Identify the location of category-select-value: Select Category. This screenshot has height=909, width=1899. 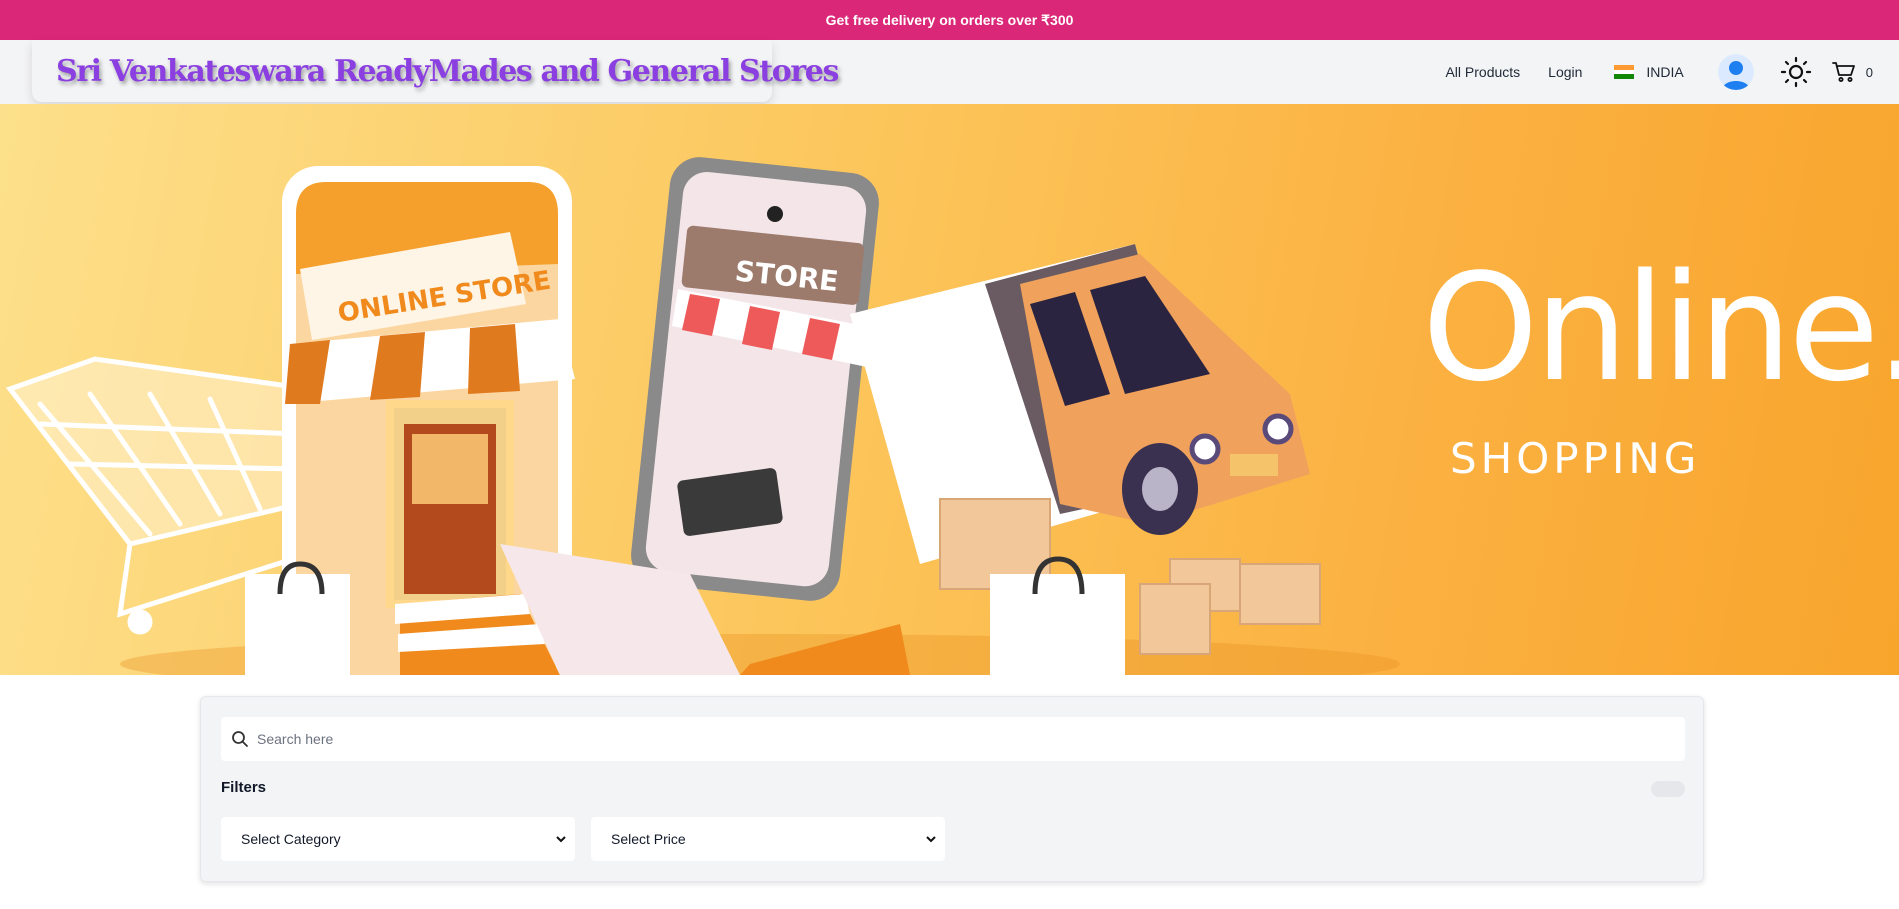
(291, 839).